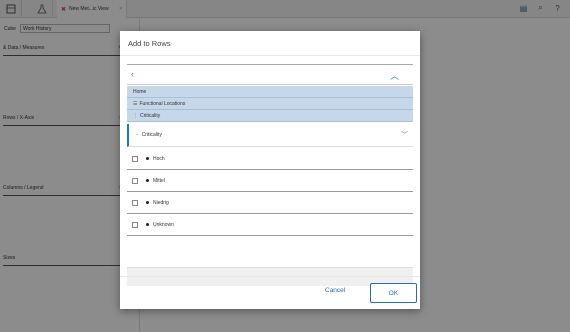 Image resolution: width=570 pixels, height=332 pixels. Describe the element at coordinates (132, 74) in the screenshot. I see `chevron-left-icon: ‹` at that location.